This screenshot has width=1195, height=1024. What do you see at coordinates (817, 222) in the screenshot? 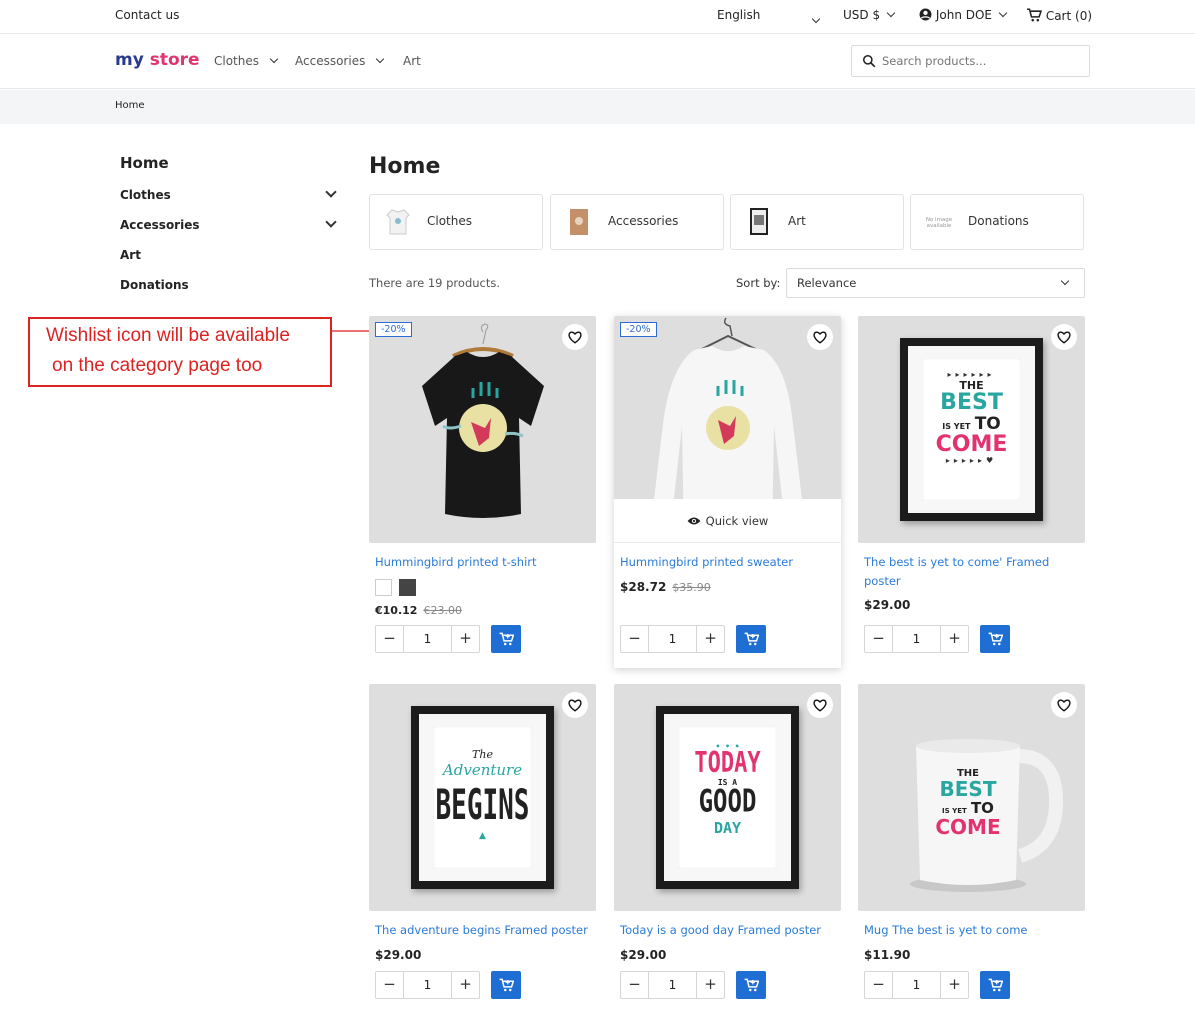
I see `category-art: Art` at bounding box center [817, 222].